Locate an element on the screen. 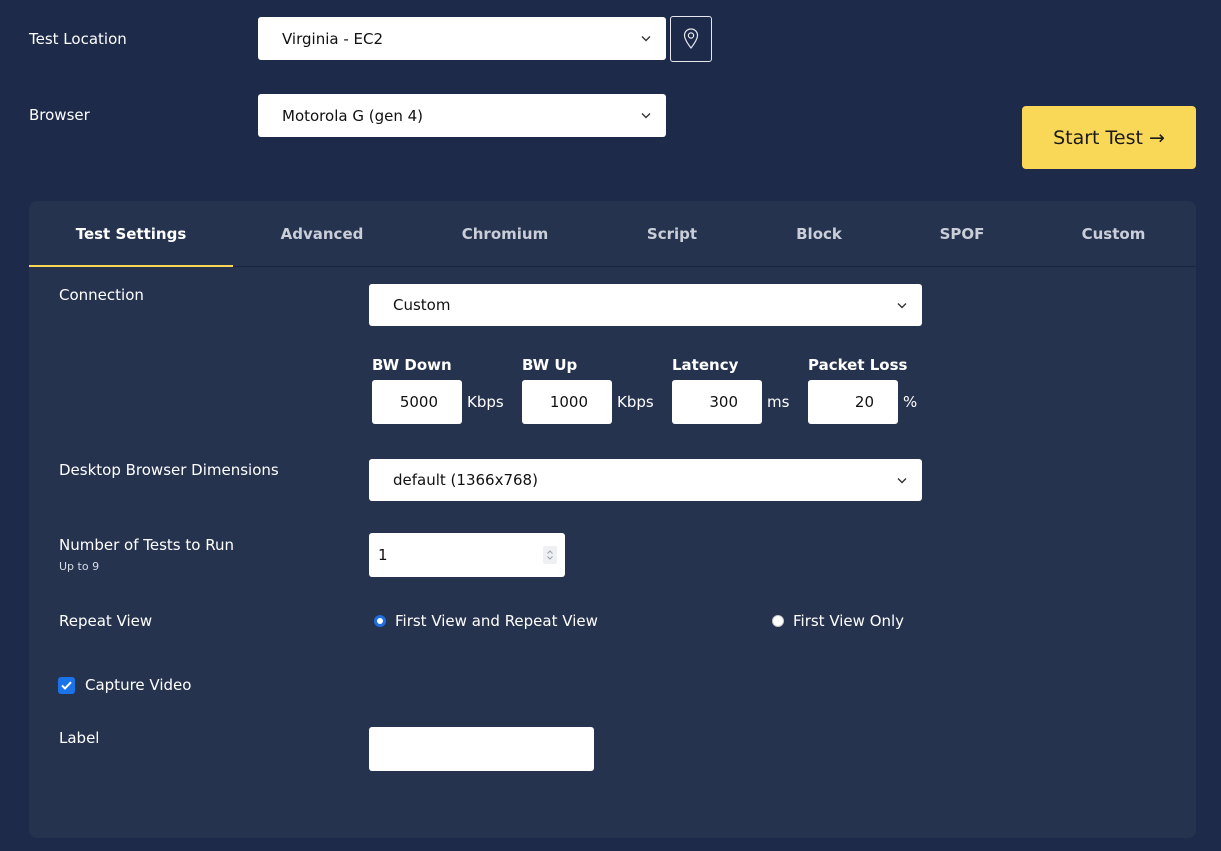 The width and height of the screenshot is (1221, 851). packet-loss-unit: % is located at coordinates (910, 402).